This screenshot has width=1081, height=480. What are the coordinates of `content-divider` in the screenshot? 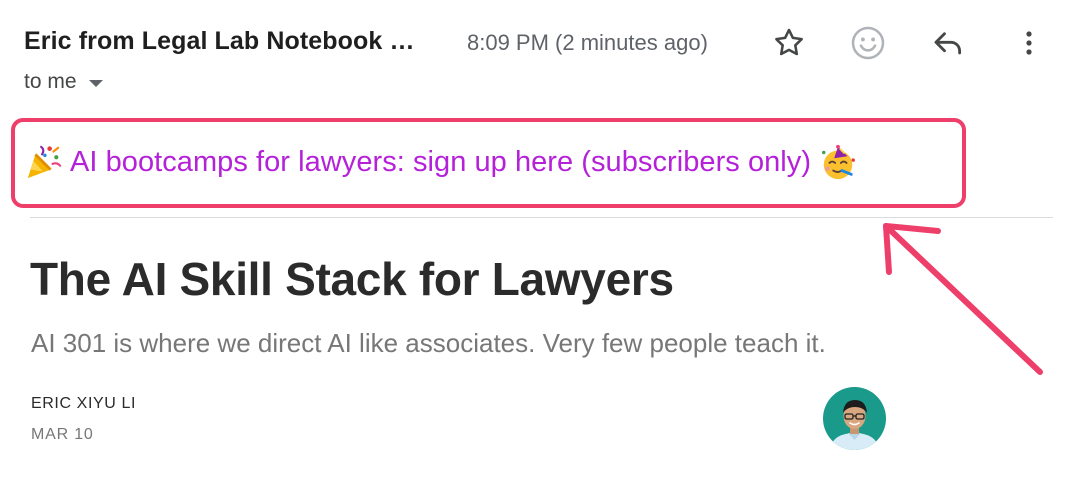 It's located at (541, 217).